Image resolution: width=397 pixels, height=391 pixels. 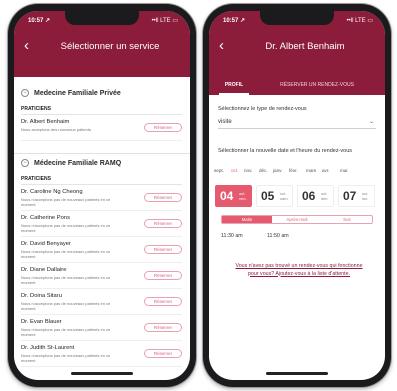 I want to click on doctor-name: Dr. Doina Sitaru, so click(x=41, y=296).